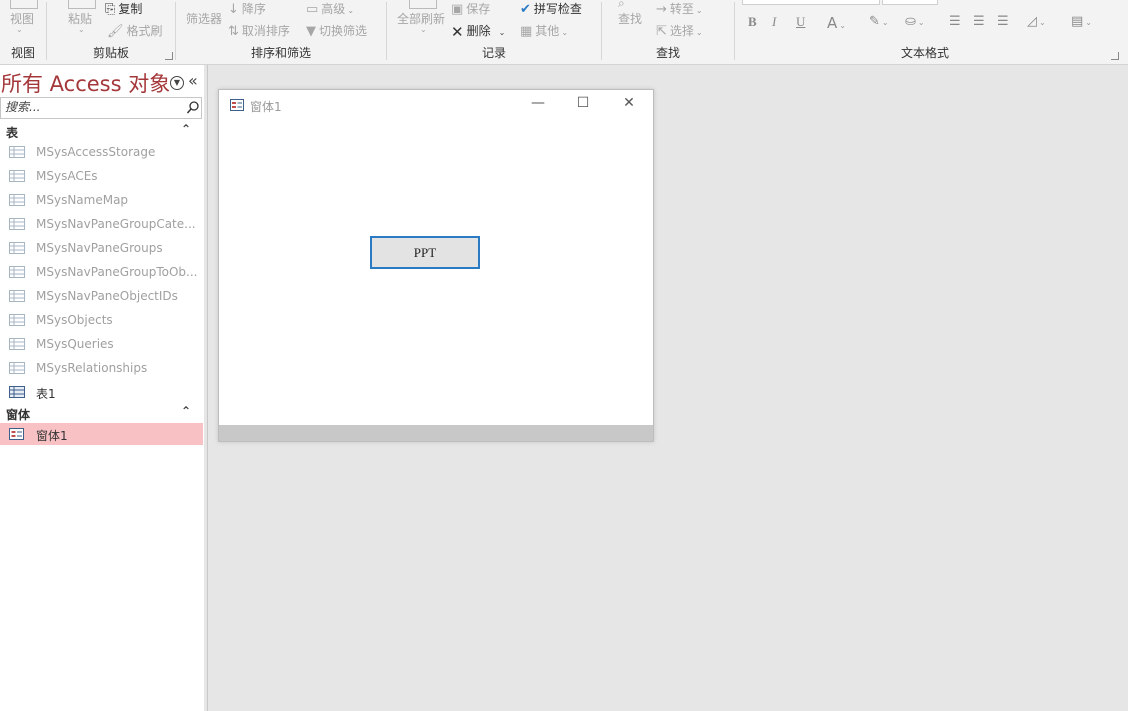 The image size is (1128, 711). What do you see at coordinates (457, 31) in the screenshot?
I see `delete-x-icon: ✕` at bounding box center [457, 31].